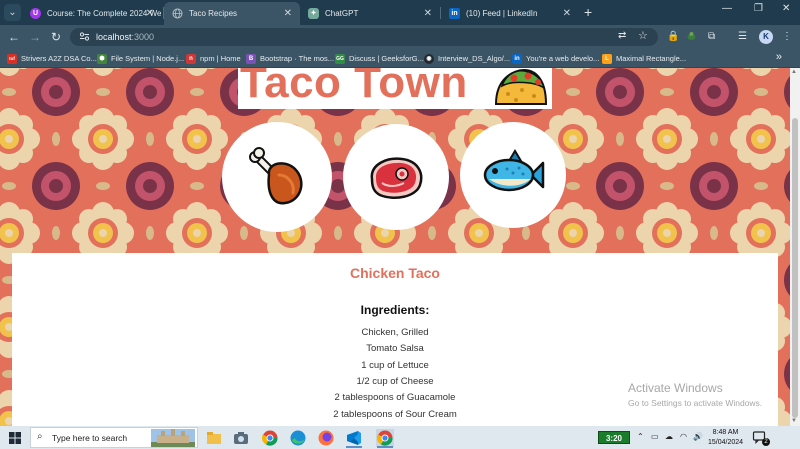 The height and width of the screenshot is (449, 800). What do you see at coordinates (673, 36) in the screenshot?
I see `extension-icon: 🔒` at bounding box center [673, 36].